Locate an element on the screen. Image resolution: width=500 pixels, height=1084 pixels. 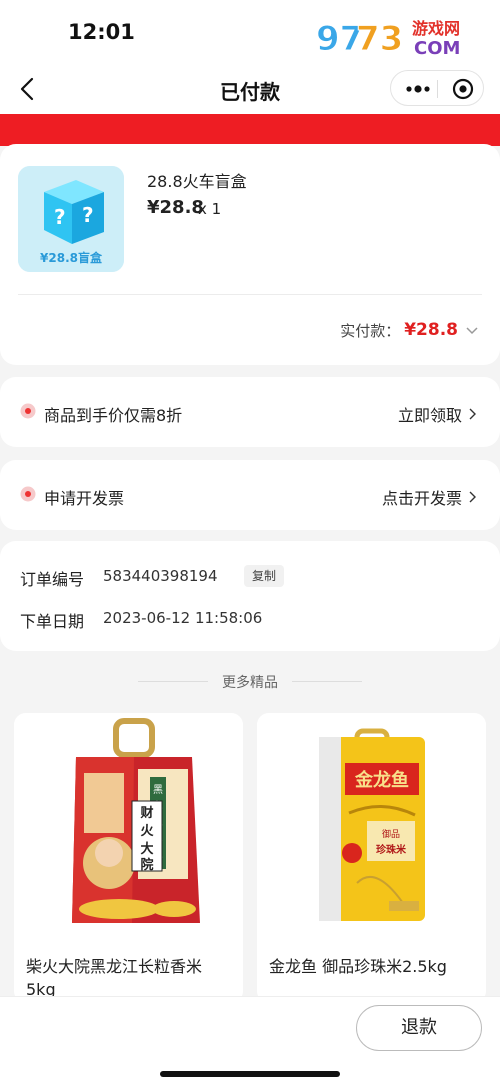
svg-text: COM is located at coordinates (437, 48).